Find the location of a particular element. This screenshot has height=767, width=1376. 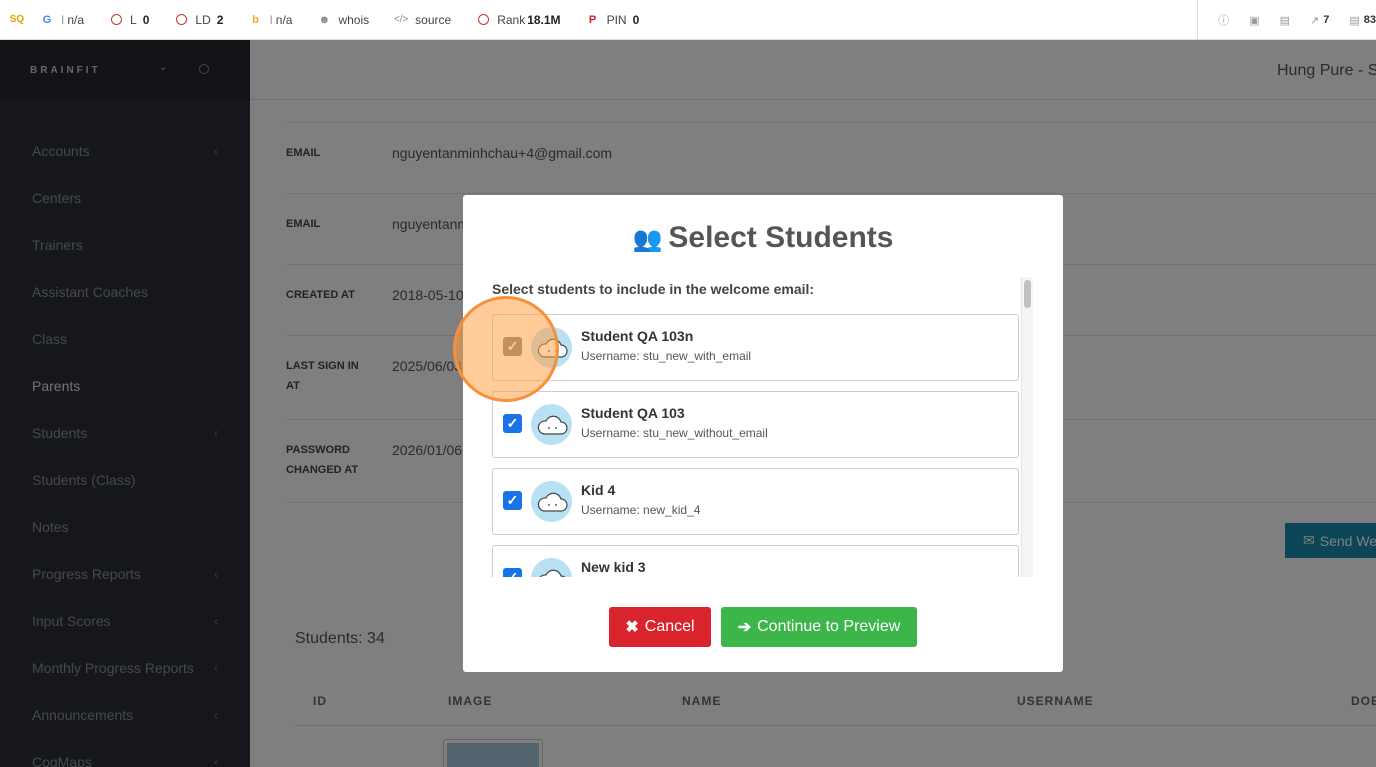

close-icon: ✖ is located at coordinates (632, 627).